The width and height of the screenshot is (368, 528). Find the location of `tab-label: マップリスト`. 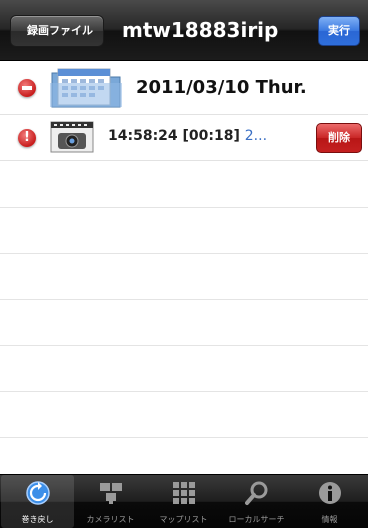

tab-label: マップリスト is located at coordinates (183, 519).